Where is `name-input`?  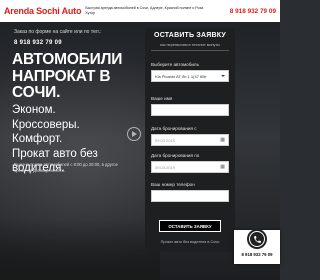 name-input is located at coordinates (190, 110).